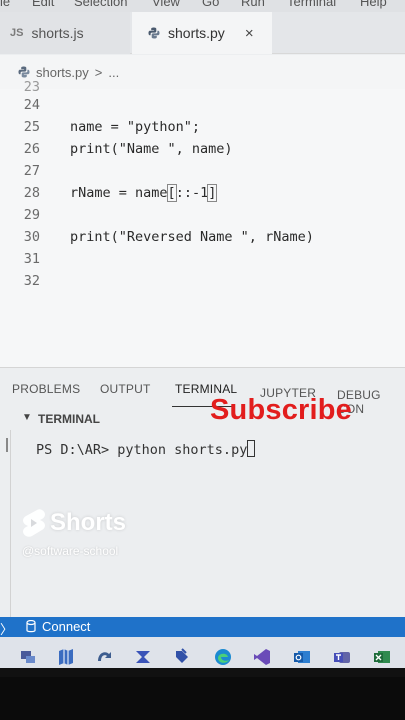 The image size is (405, 720). I want to click on line-number: 27, so click(31, 171).